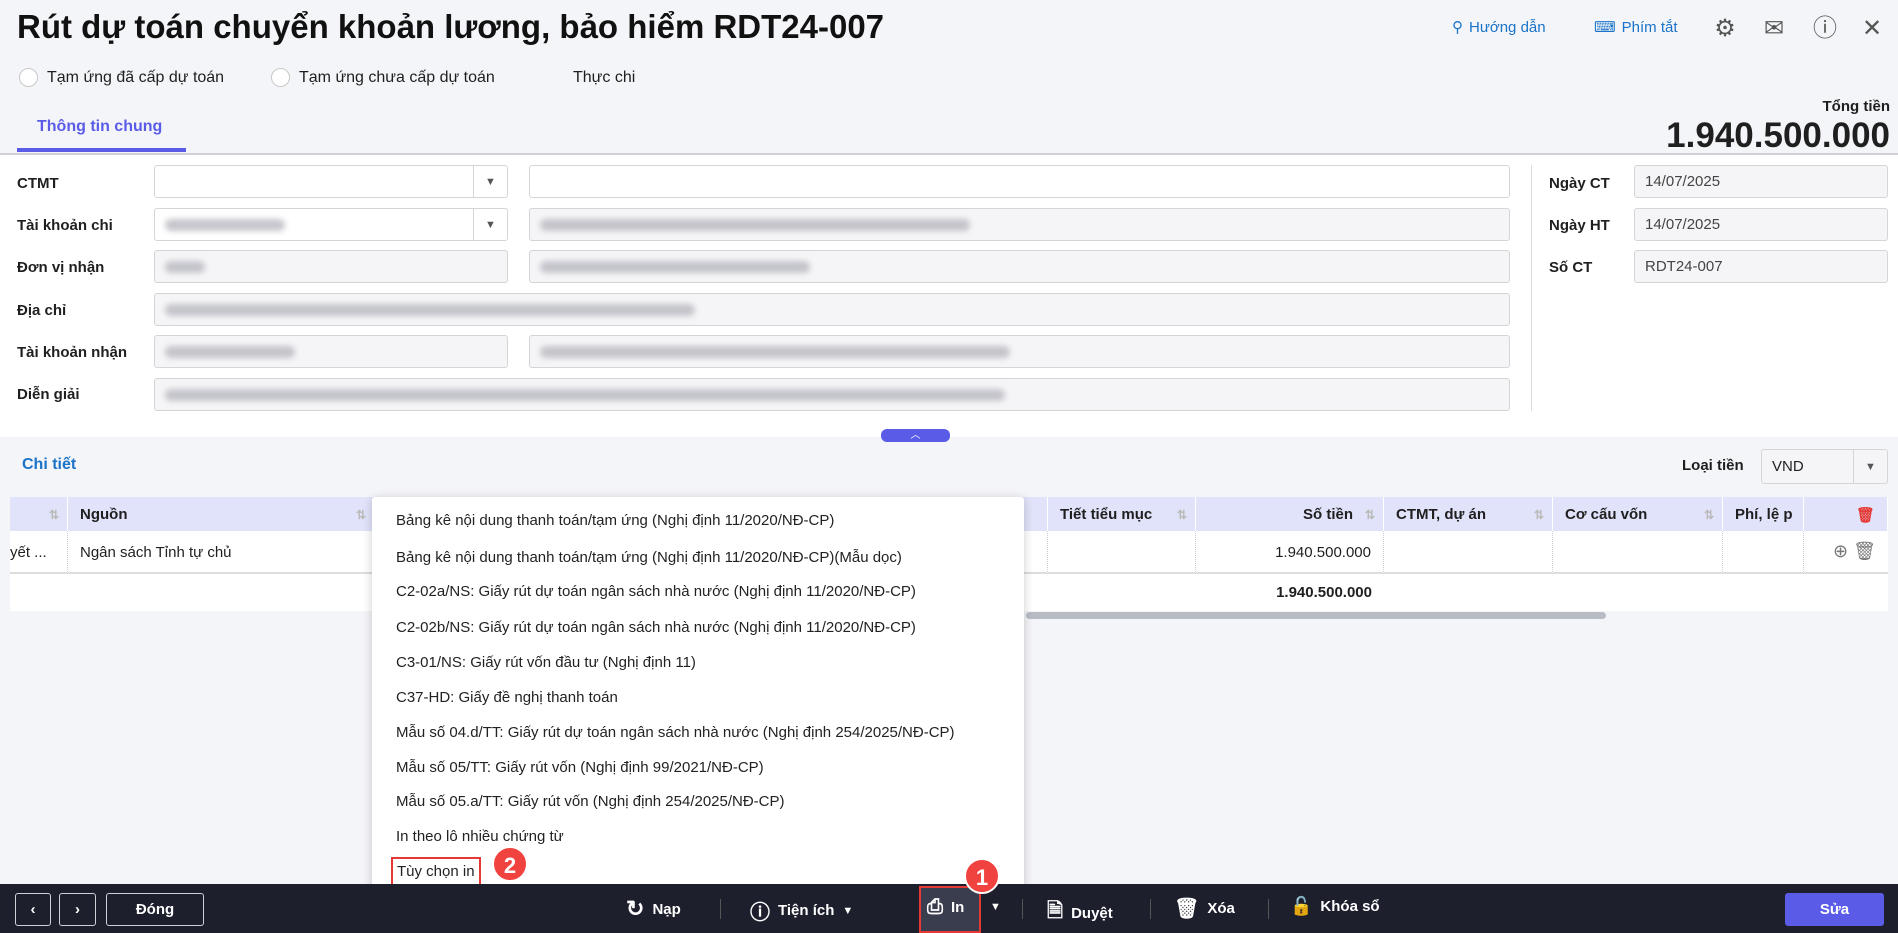  Describe the element at coordinates (588, 77) in the screenshot. I see `radio-actual-spend: Thực chi` at that location.